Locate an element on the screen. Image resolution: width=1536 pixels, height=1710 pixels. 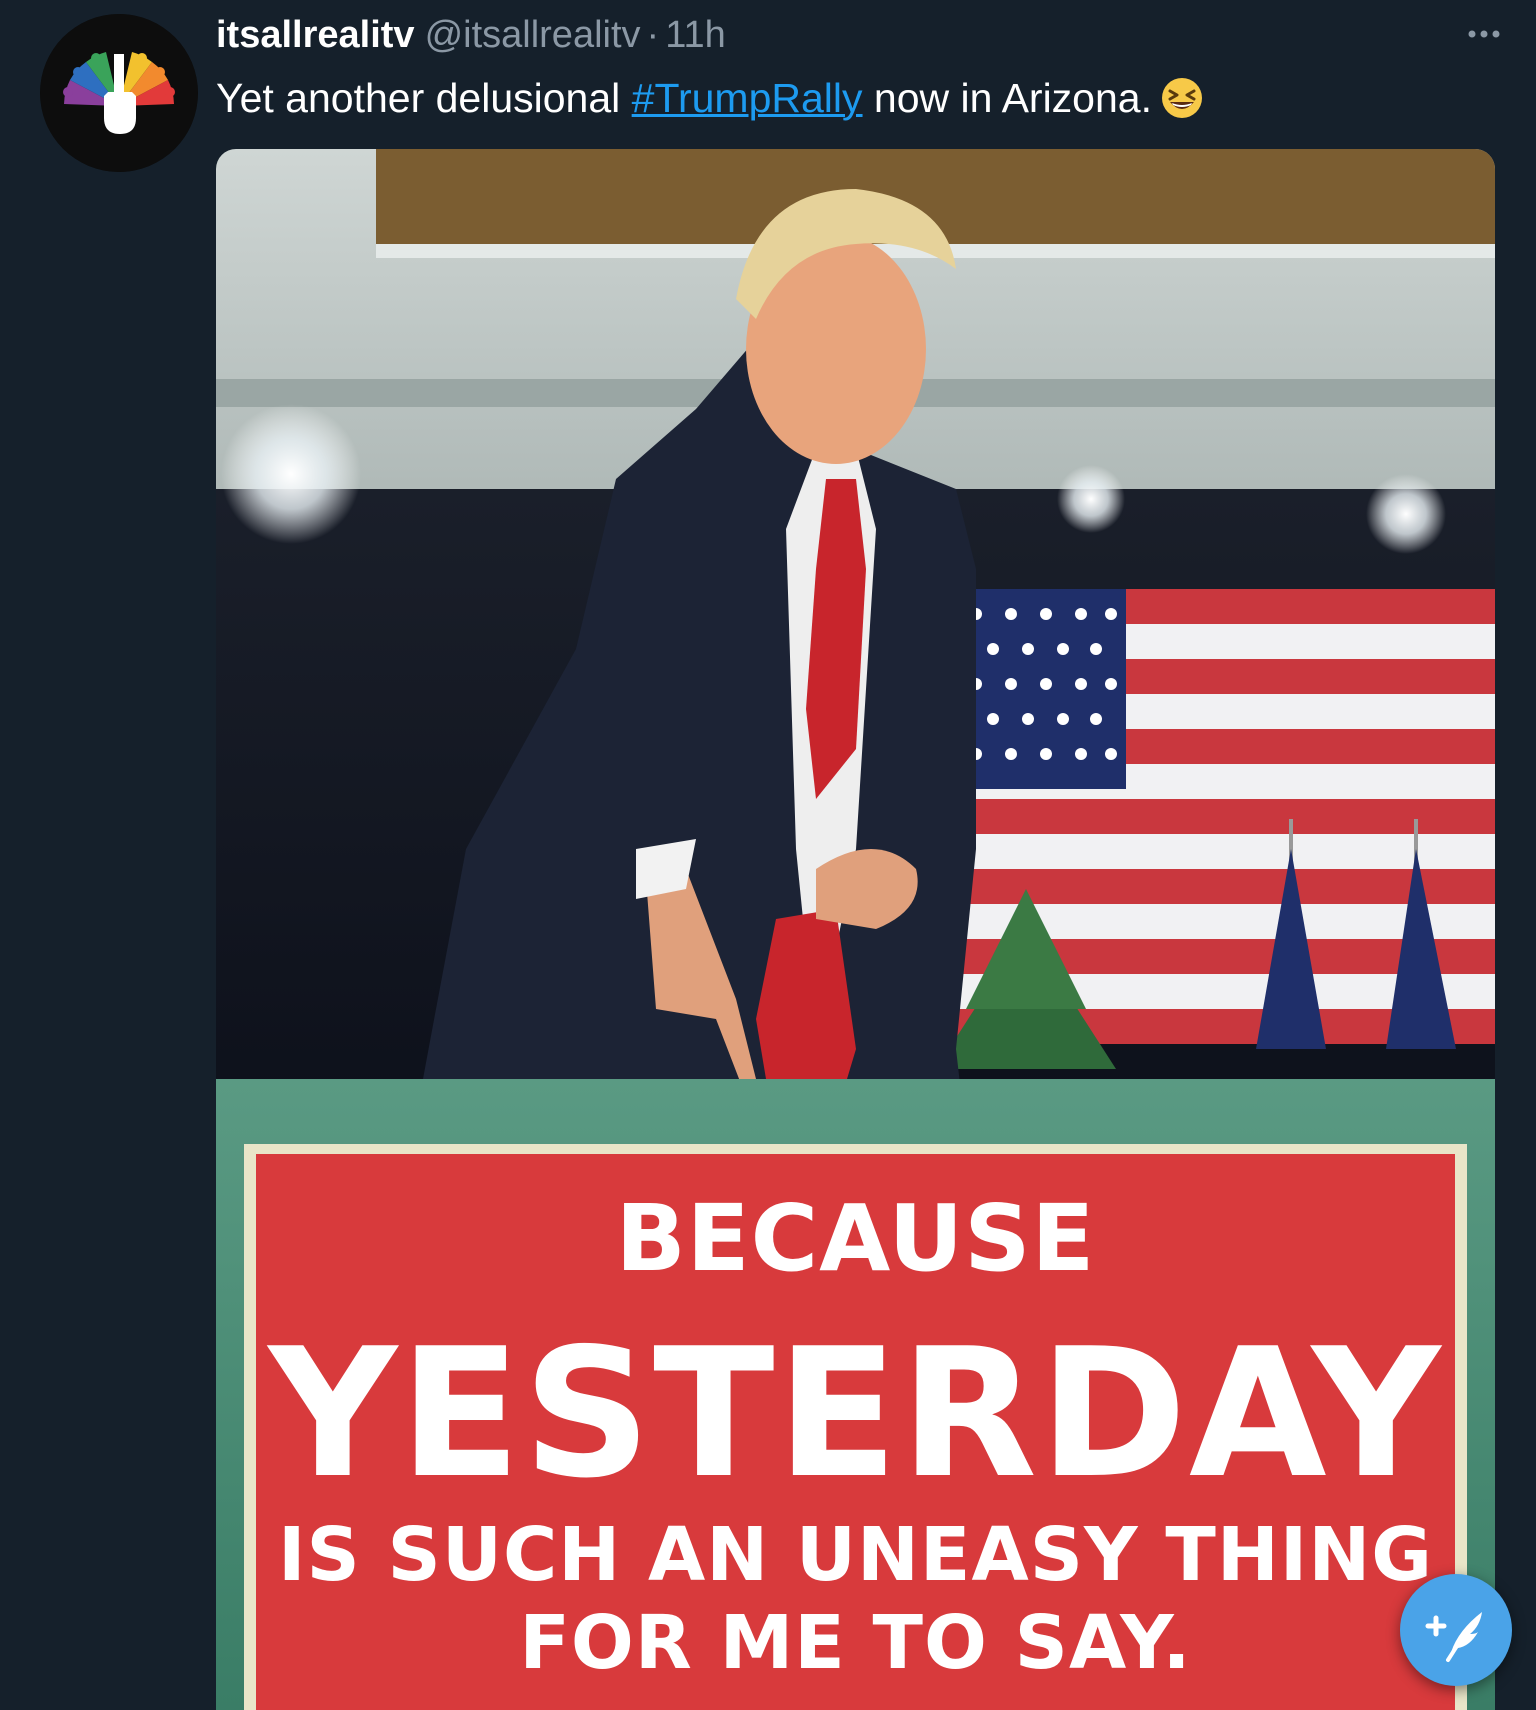
display-name: itsallrealitv is located at coordinates (315, 35).